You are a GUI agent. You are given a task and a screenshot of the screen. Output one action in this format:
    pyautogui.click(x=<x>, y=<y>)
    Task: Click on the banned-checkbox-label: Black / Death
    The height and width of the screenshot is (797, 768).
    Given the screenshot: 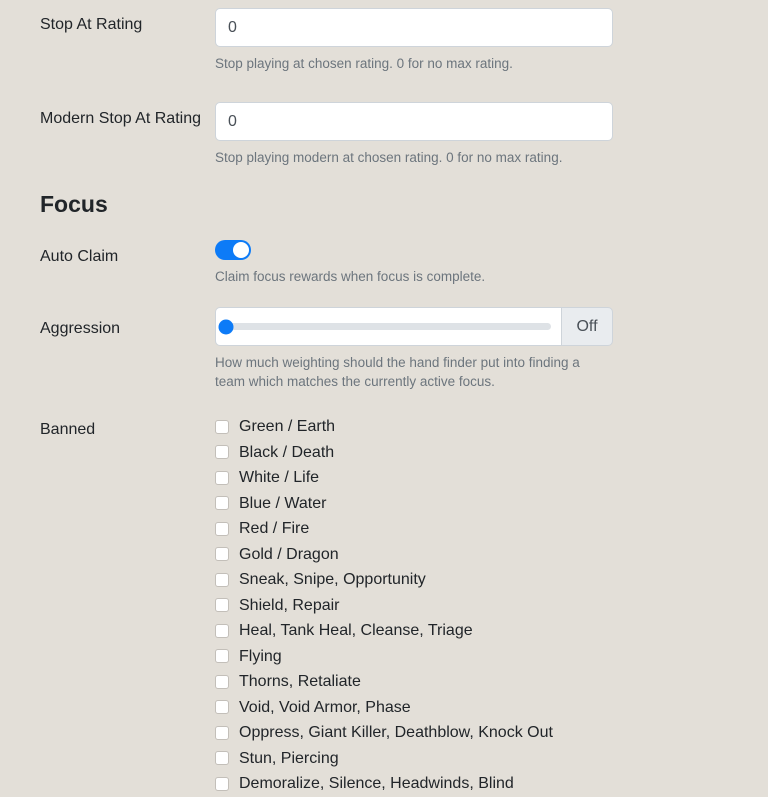 What is the action you would take?
    pyautogui.click(x=287, y=452)
    